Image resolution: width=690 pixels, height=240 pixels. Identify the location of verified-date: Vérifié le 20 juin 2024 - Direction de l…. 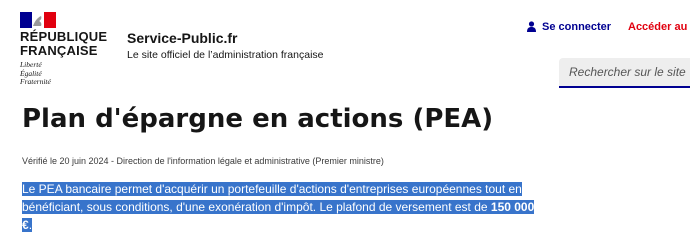
(203, 161).